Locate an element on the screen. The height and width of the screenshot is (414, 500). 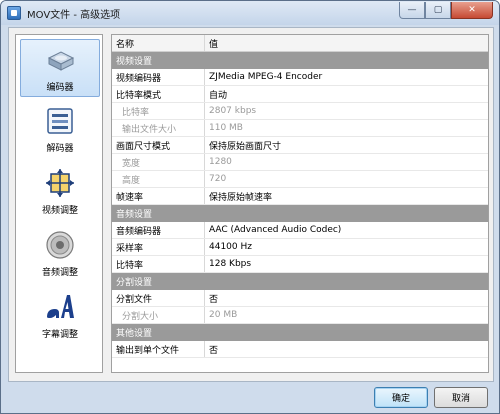
close-button: ✕ is located at coordinates (472, 10).